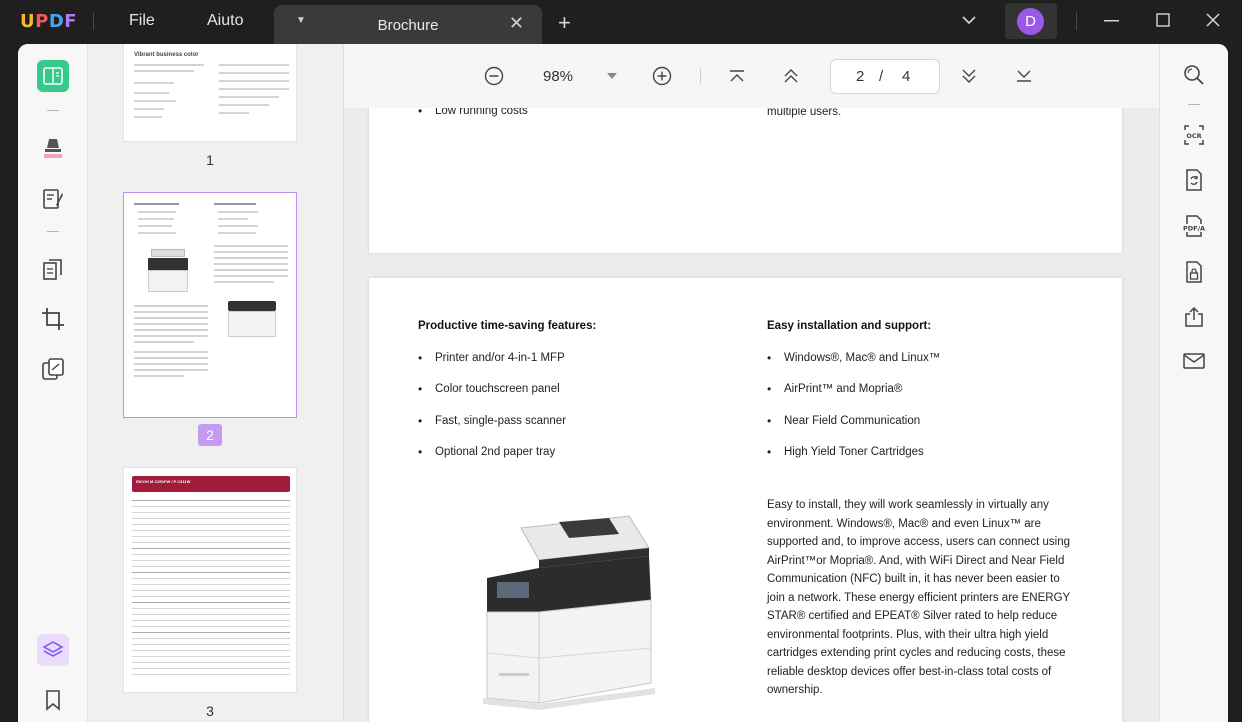 Image resolution: width=1242 pixels, height=722 pixels. Describe the element at coordinates (163, 481) in the screenshot. I see `thumbnail-heading: RICOH M C251FW / P C311W` at that location.